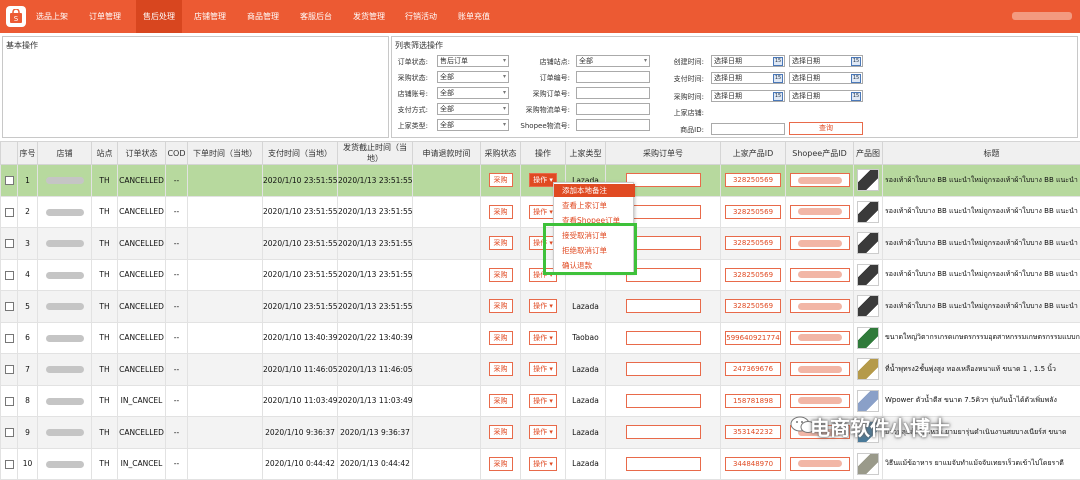 This screenshot has height=480, width=1080. What do you see at coordinates (58, 16) in the screenshot?
I see `nav-item-product-listing: 选品上架` at bounding box center [58, 16].